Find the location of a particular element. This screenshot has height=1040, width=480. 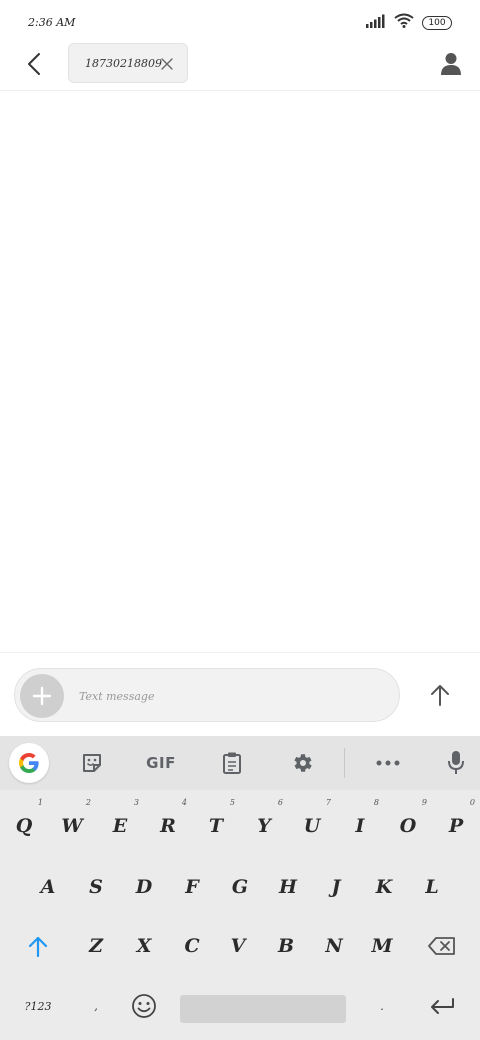

enter-key is located at coordinates (442, 1006).